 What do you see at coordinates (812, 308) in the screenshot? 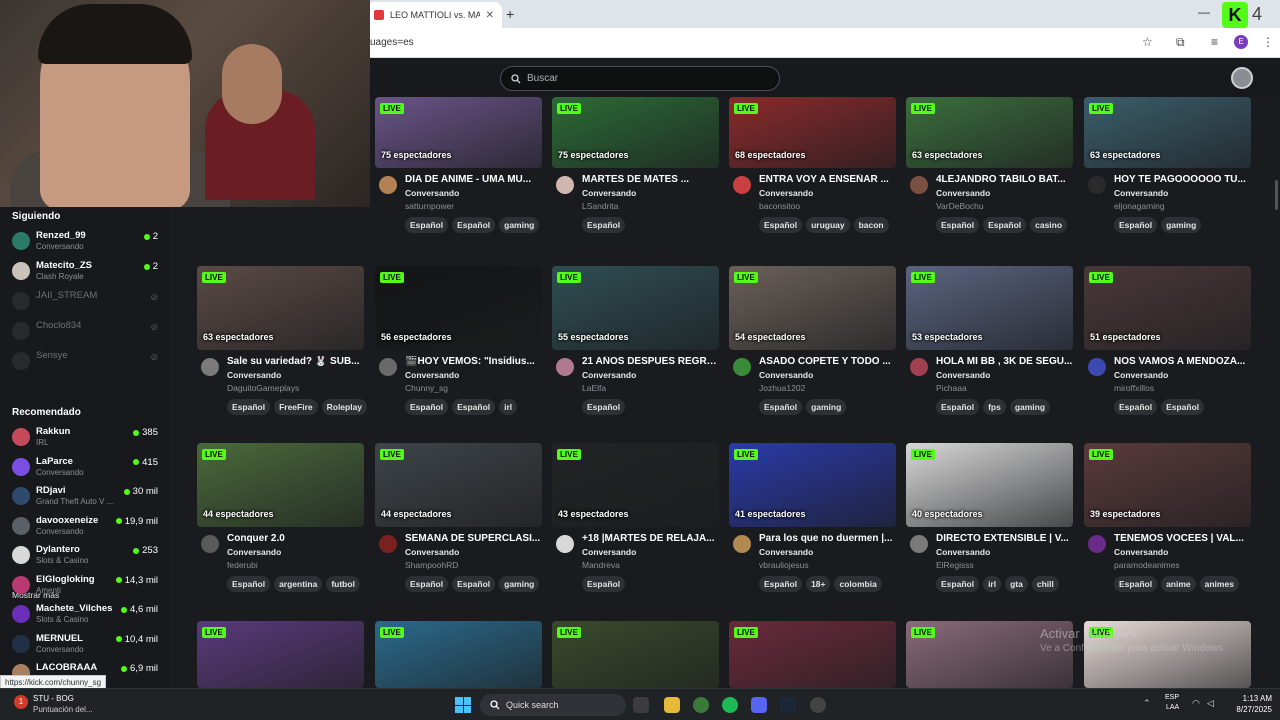
I see `stream-thumbnail: LIVE 54 espectadores` at bounding box center [812, 308].